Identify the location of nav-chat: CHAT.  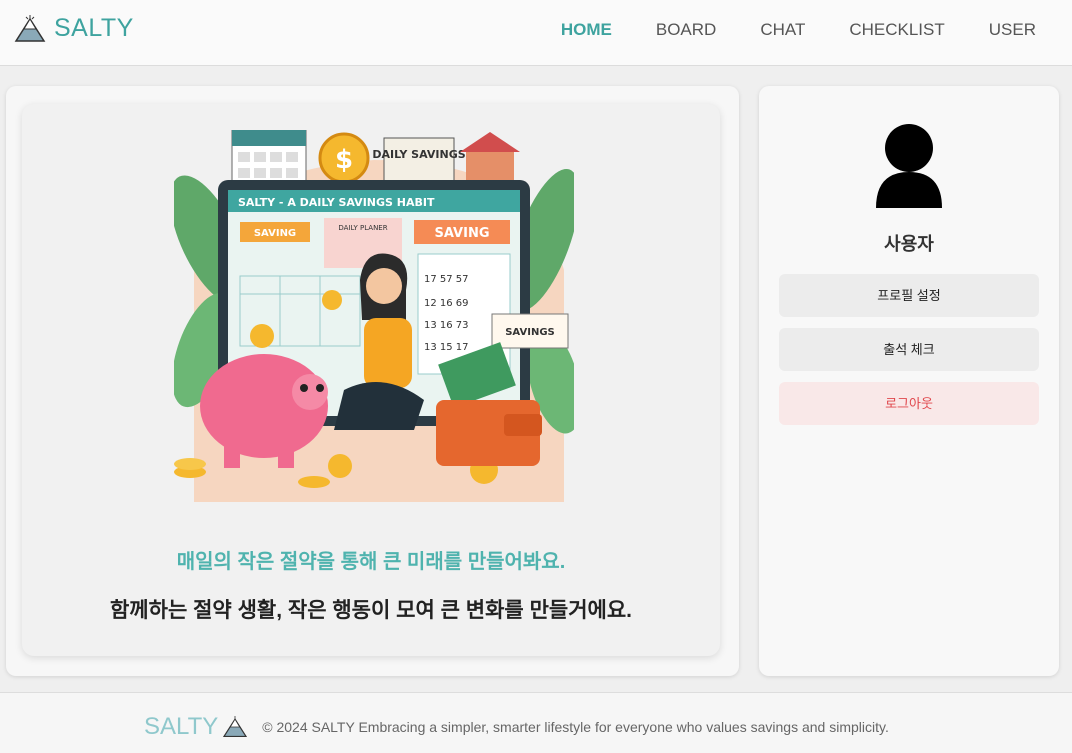
(782, 30).